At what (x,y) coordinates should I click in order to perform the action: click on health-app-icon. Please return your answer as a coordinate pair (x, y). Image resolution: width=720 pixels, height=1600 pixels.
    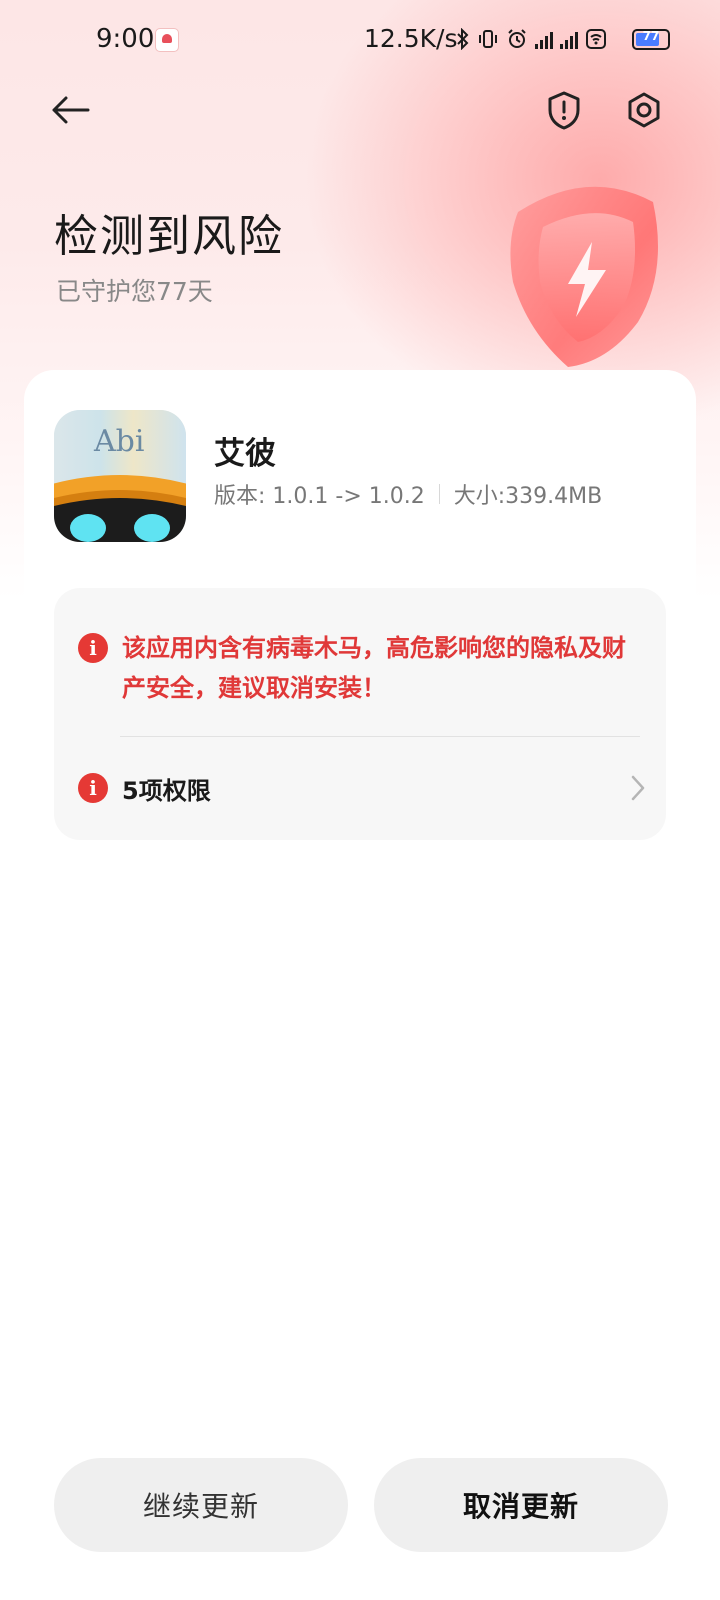
    Looking at the image, I should click on (167, 40).